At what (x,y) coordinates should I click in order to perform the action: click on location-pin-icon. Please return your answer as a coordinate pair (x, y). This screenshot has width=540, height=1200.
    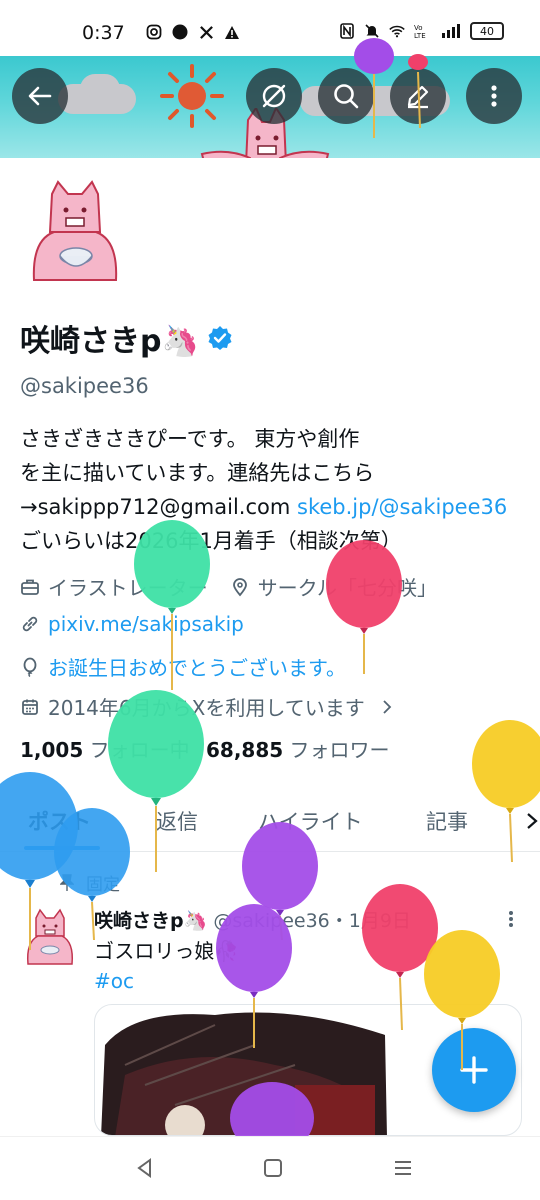
    Looking at the image, I should click on (239, 586).